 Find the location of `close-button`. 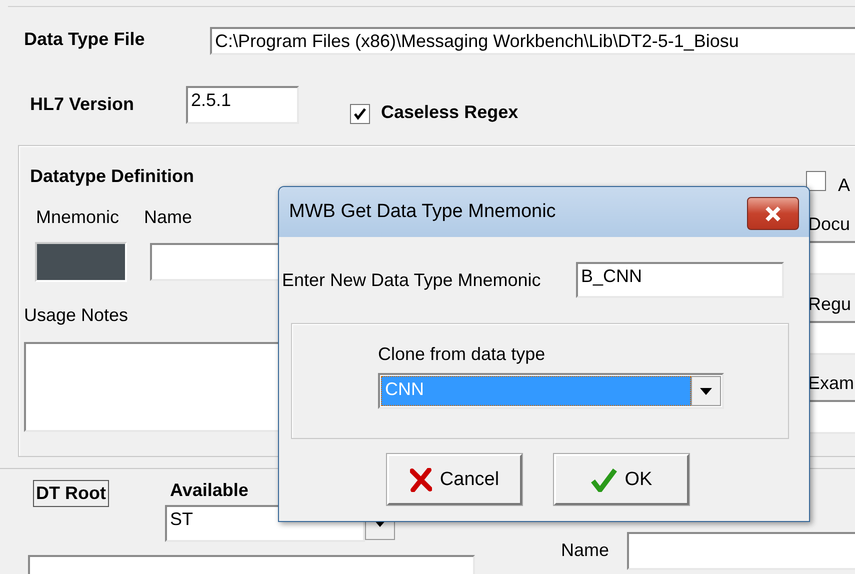

close-button is located at coordinates (773, 213).